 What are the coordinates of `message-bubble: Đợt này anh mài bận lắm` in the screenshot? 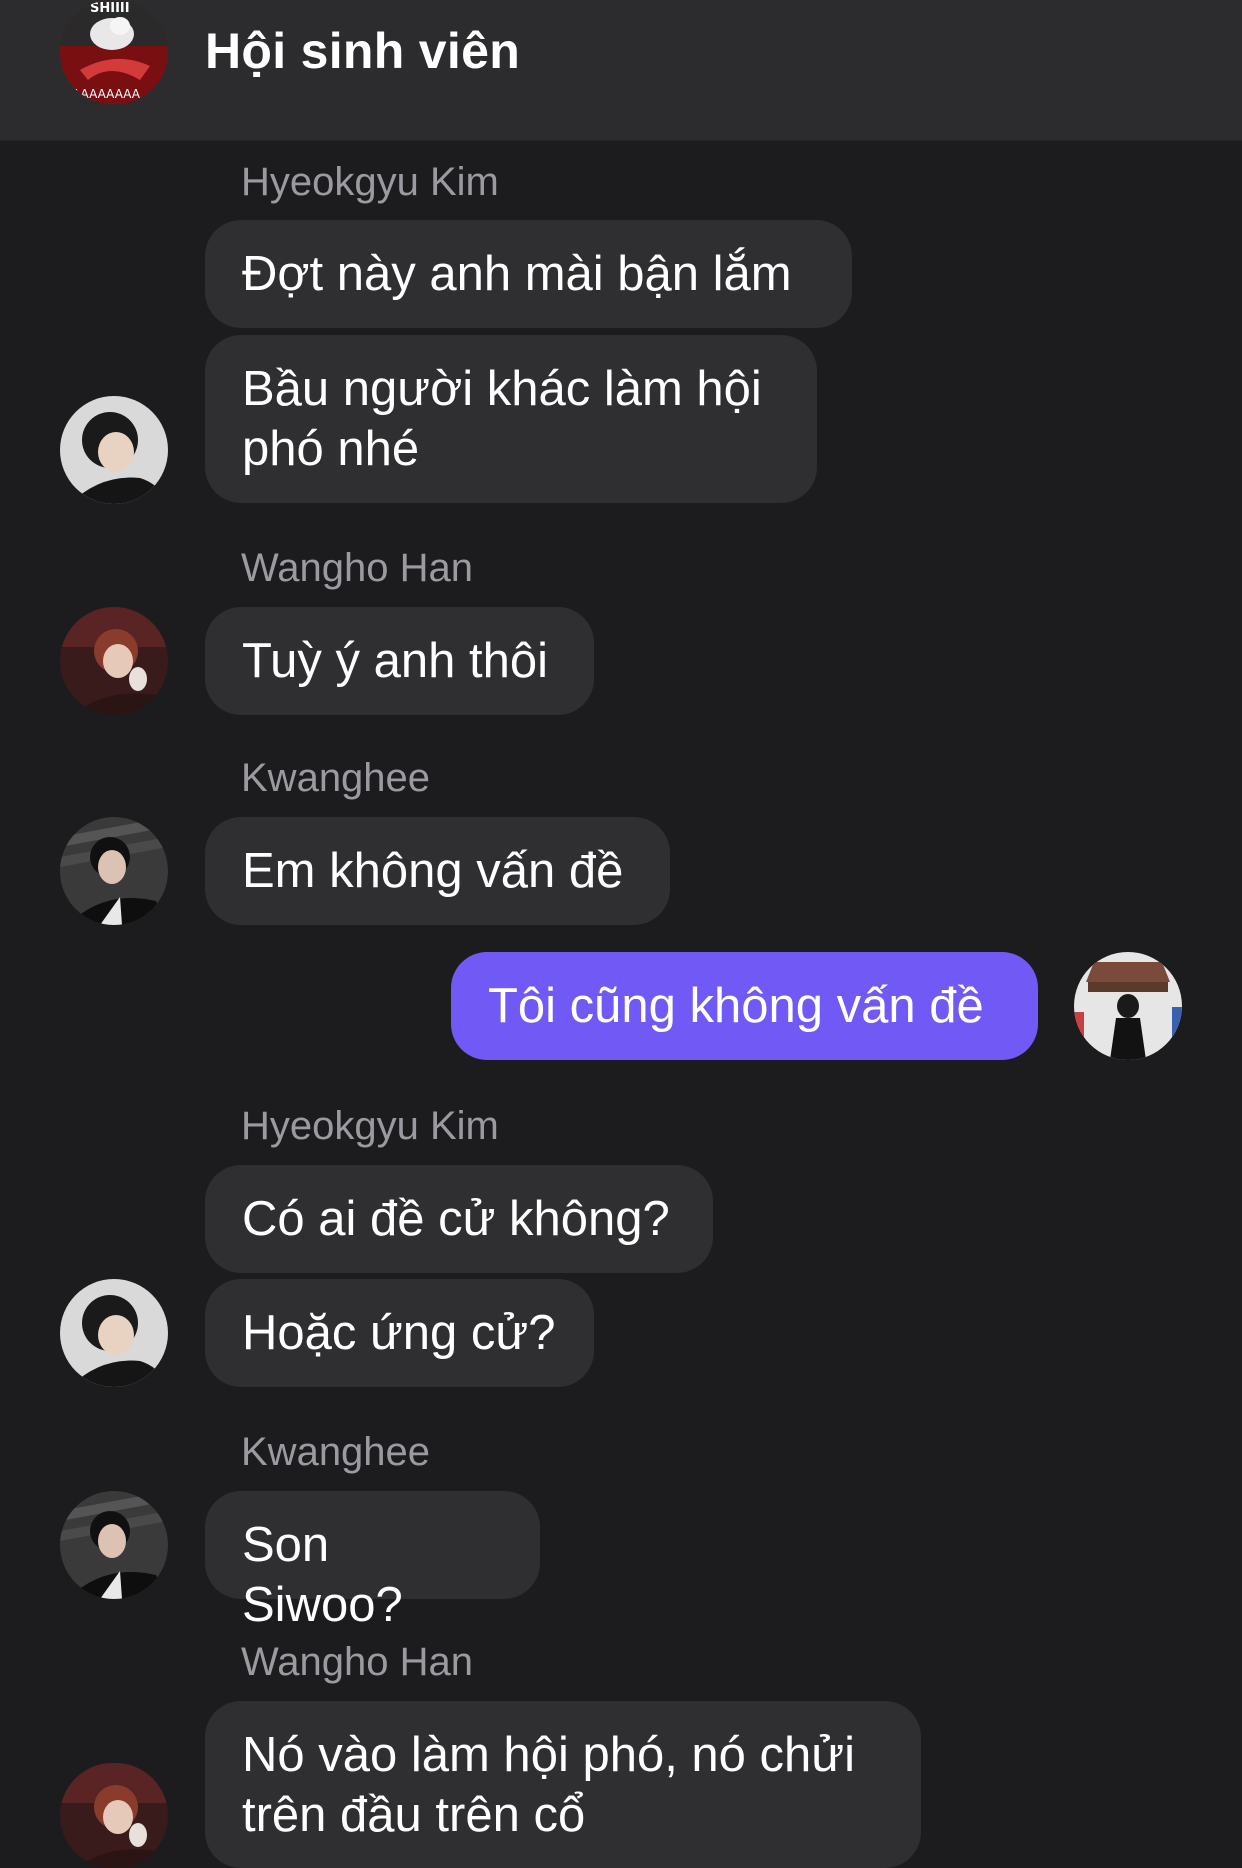 It's located at (528, 274).